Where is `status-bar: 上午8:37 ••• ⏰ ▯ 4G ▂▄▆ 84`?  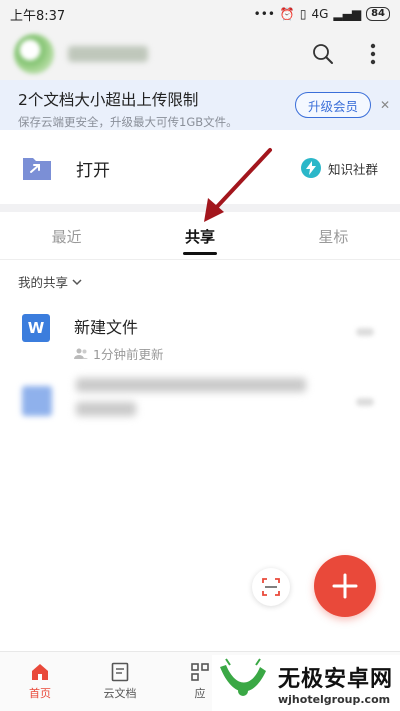
status-bar: 上午8:37 ••• ⏰ ▯ 4G ▂▄▆ 84 is located at coordinates (200, 14).